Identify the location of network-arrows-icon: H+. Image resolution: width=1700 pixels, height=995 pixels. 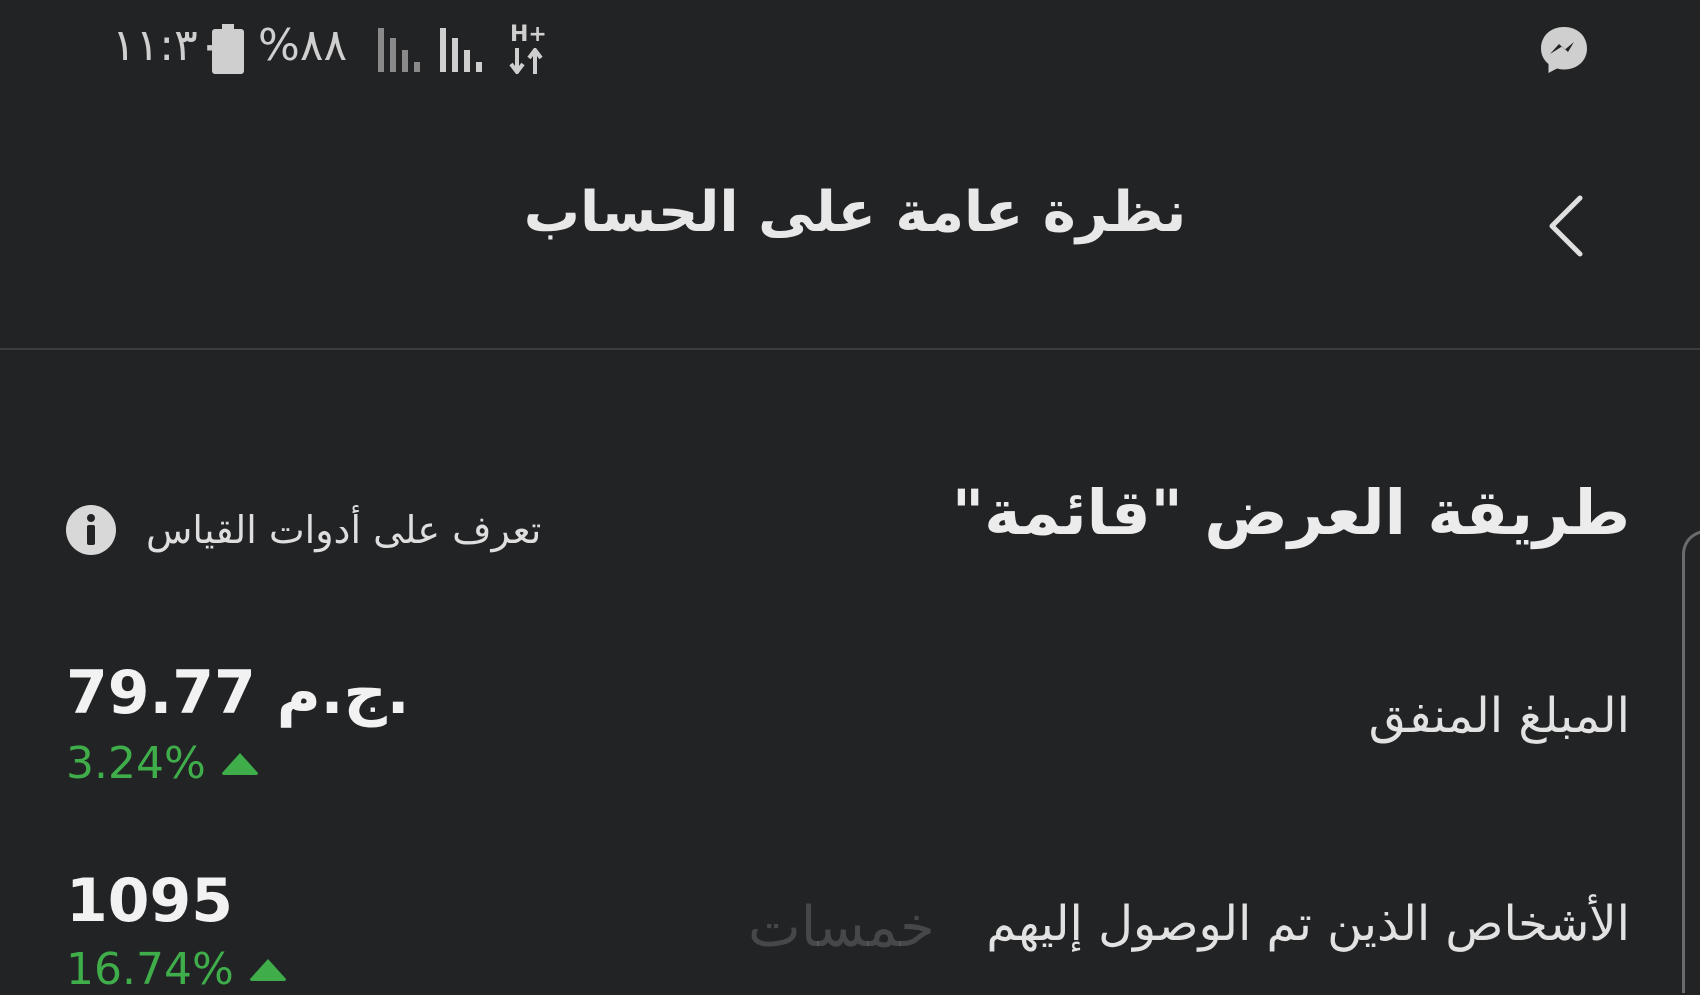
(528, 48).